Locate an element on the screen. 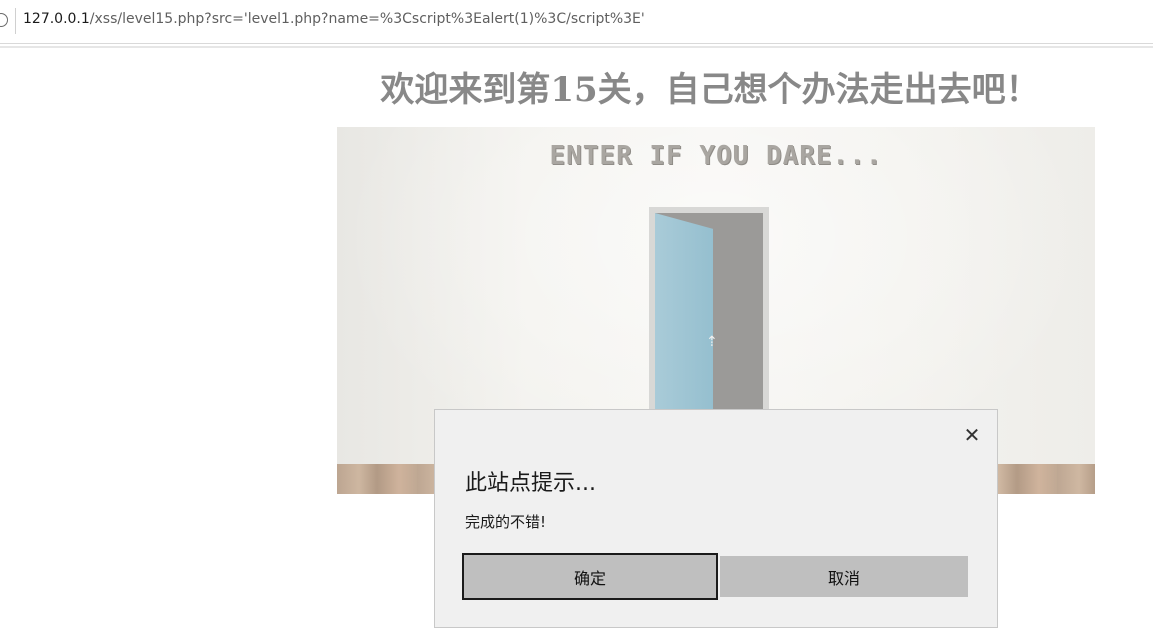 The height and width of the screenshot is (644, 1153). ok-button: 确定 is located at coordinates (590, 576).